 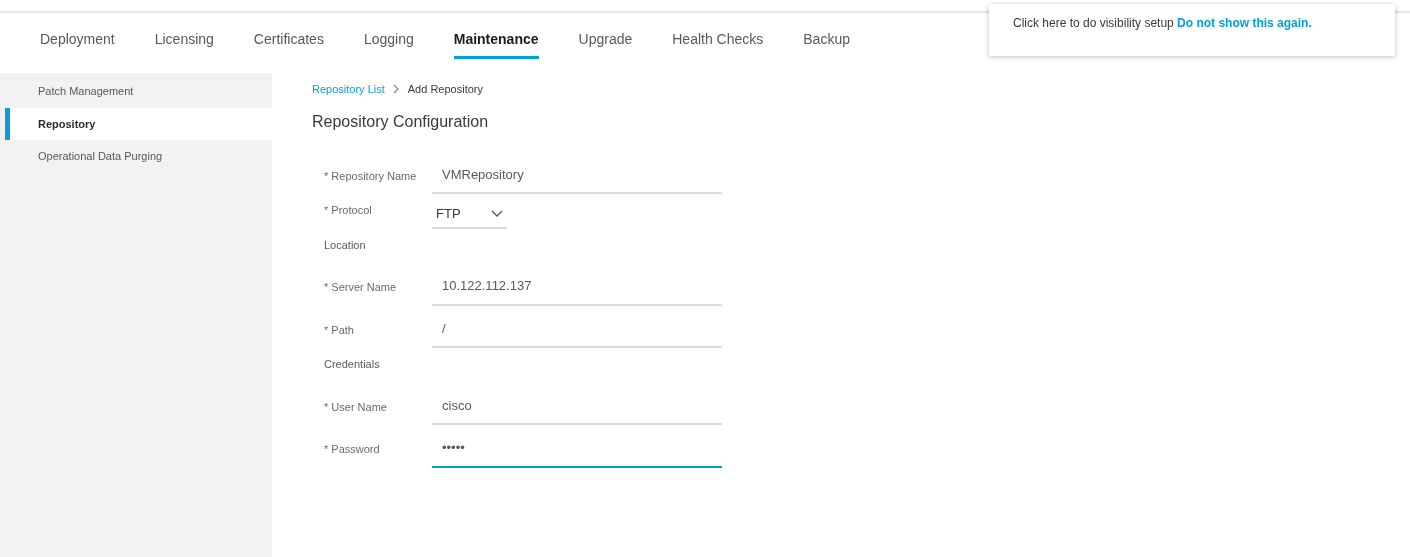 I want to click on breadcrumb-current: Add Repository, so click(x=445, y=89).